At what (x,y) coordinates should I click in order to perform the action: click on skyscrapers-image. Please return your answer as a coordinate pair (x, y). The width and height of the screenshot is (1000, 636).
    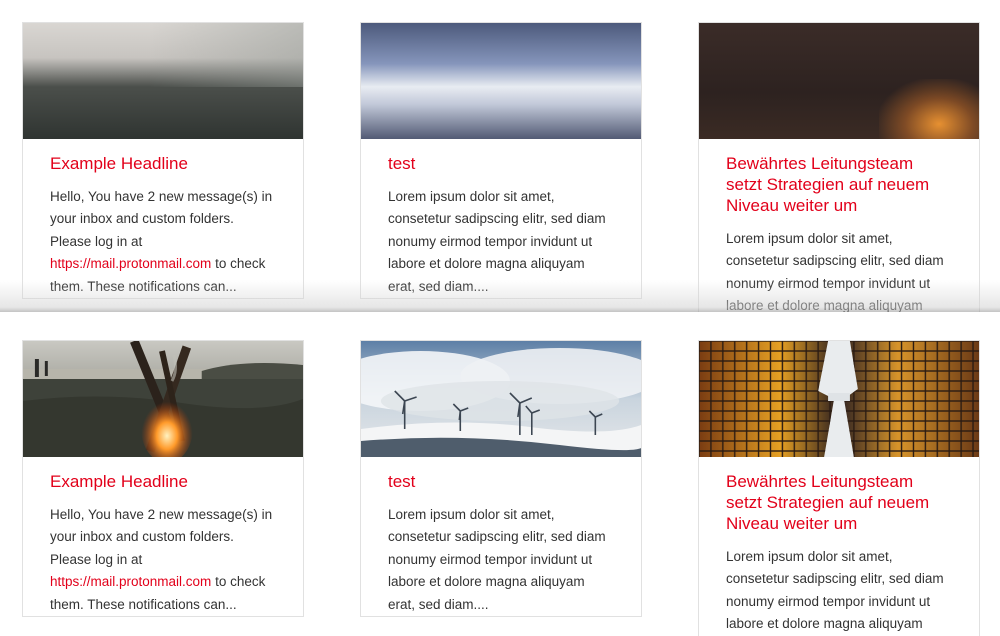
    Looking at the image, I should click on (839, 399).